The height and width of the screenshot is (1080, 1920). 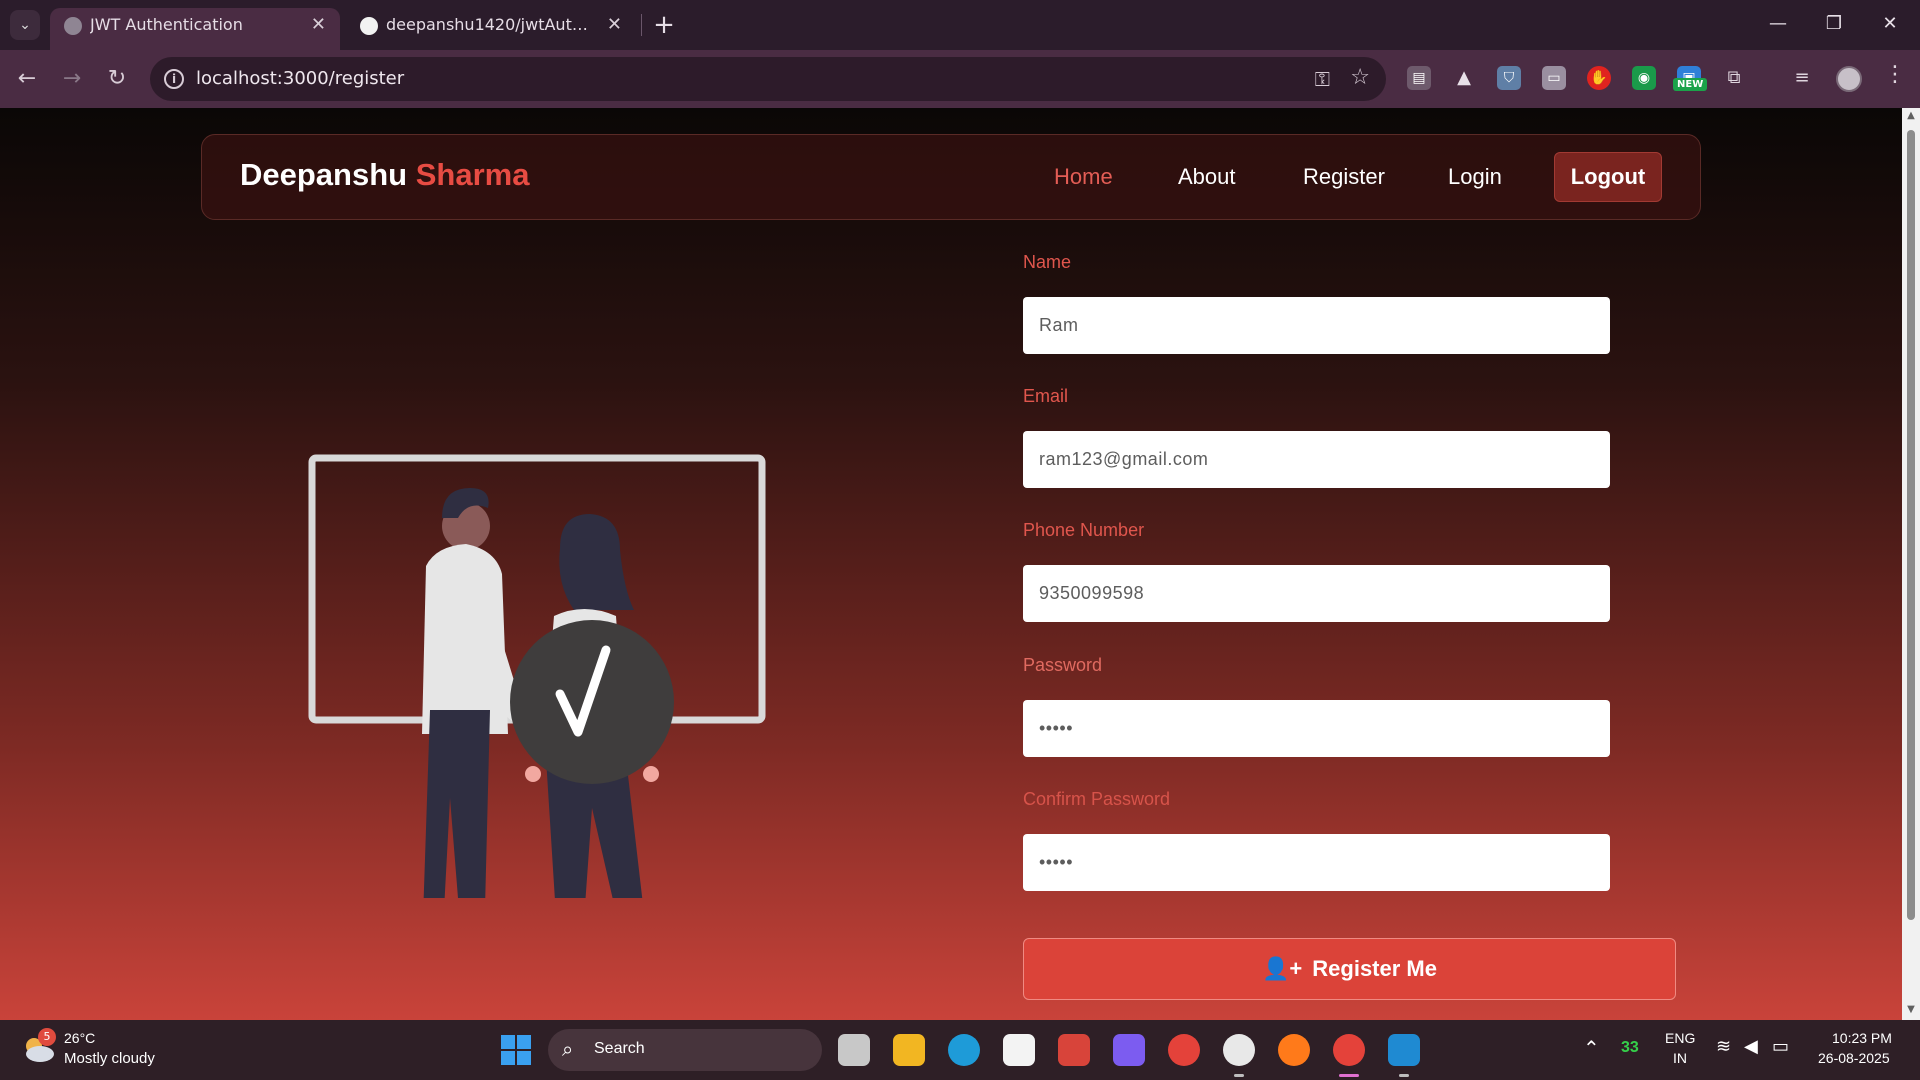 What do you see at coordinates (1360, 77) in the screenshot?
I see `bookmark-star-icon: ☆` at bounding box center [1360, 77].